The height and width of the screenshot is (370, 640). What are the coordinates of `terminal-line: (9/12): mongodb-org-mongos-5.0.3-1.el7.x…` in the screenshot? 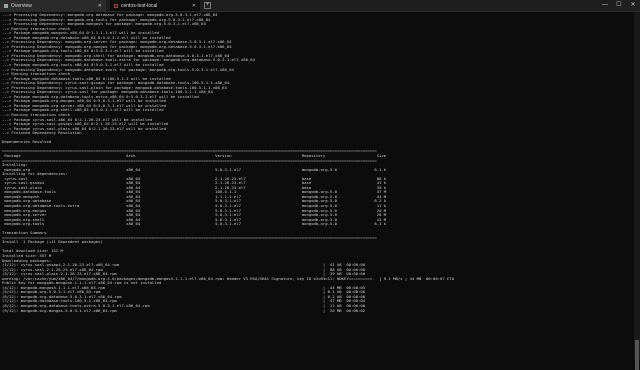 It's located at (184, 310).